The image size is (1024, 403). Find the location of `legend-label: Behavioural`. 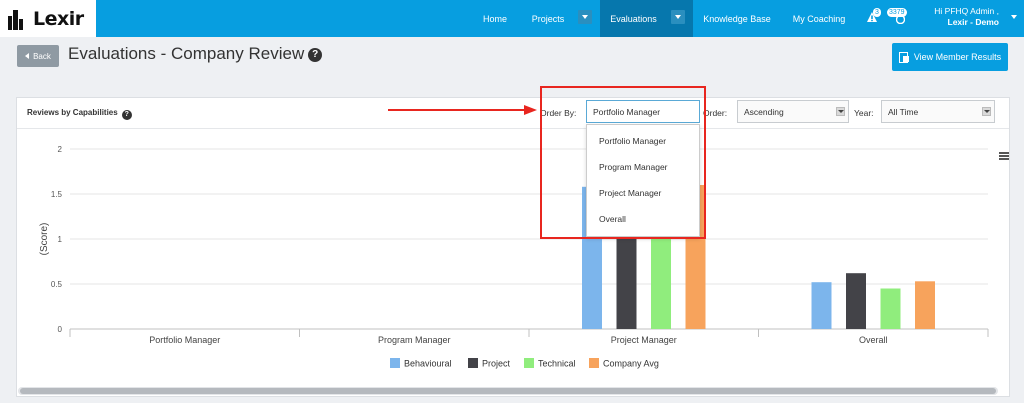

legend-label: Behavioural is located at coordinates (428, 364).